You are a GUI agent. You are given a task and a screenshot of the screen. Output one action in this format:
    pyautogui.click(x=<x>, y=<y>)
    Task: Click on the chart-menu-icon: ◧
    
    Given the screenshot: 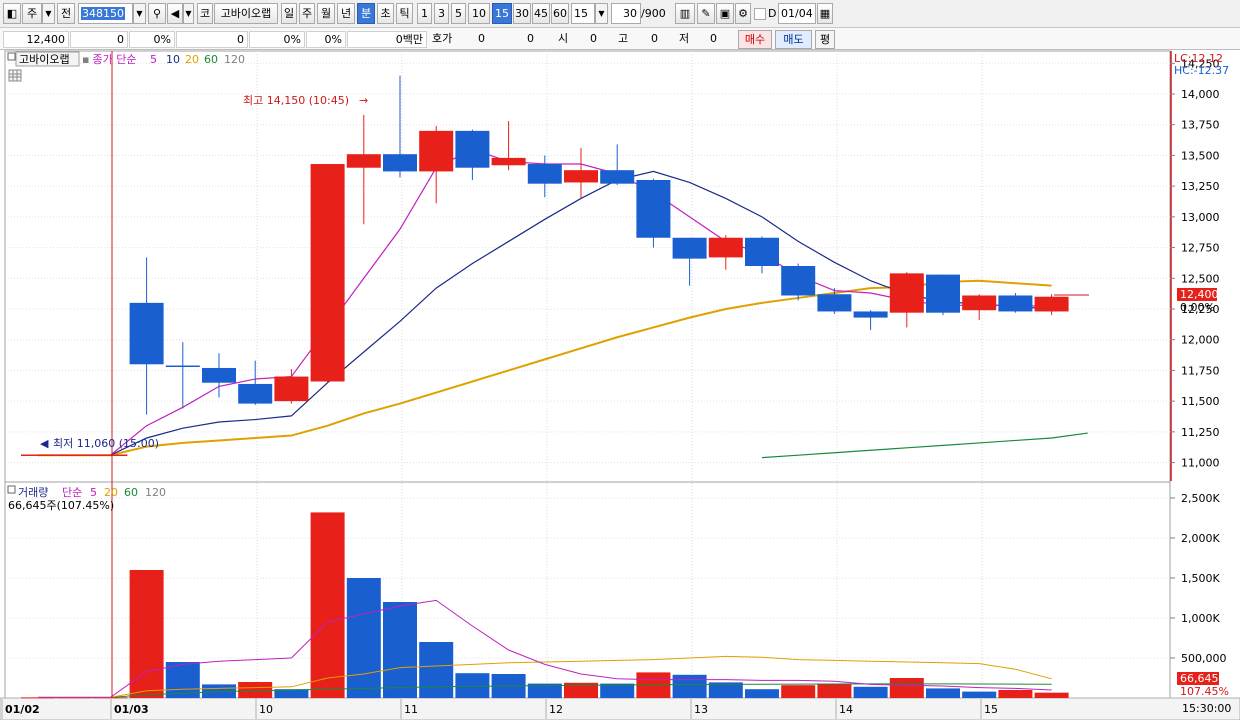 What is the action you would take?
    pyautogui.click(x=12, y=13)
    